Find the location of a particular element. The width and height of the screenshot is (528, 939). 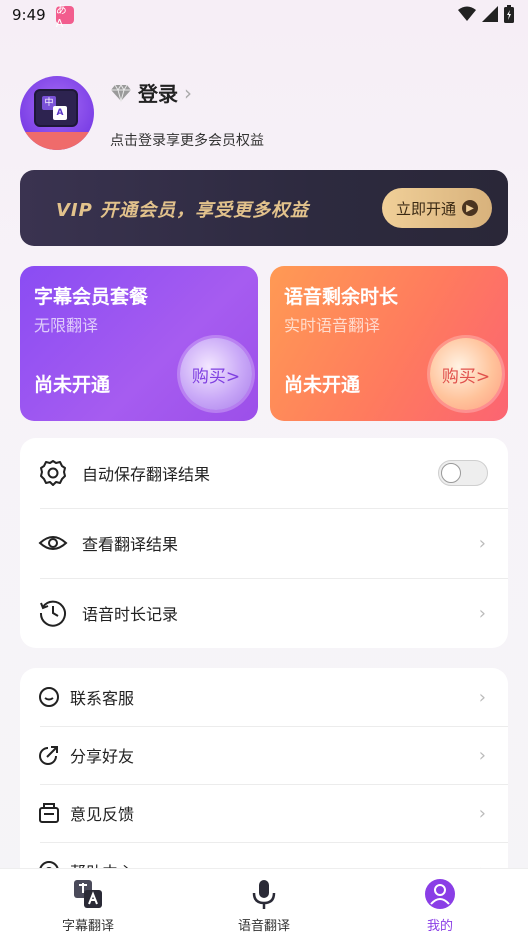

setting-label: 语音时长记录 is located at coordinates (130, 614).